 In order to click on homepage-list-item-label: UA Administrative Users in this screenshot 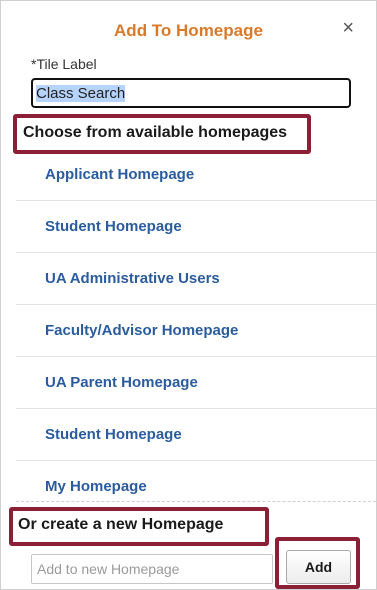, I will do `click(132, 278)`.